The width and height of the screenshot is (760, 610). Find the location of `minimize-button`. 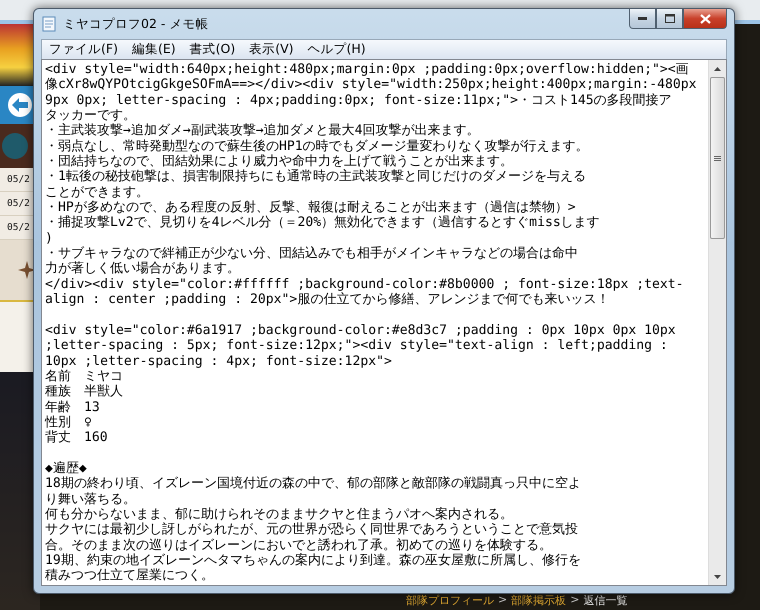

minimize-button is located at coordinates (642, 19).